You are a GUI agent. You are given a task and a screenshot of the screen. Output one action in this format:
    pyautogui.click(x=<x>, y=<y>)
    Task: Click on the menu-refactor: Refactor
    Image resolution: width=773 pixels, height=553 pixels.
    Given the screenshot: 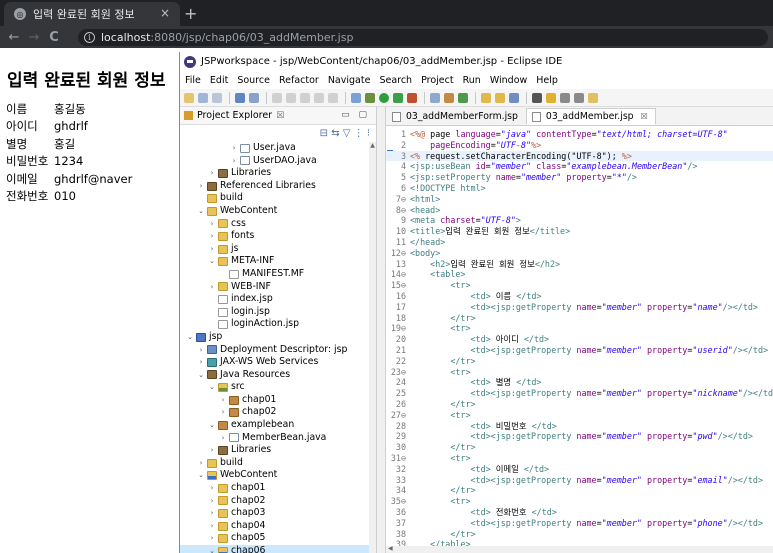 What is the action you would take?
    pyautogui.click(x=299, y=80)
    